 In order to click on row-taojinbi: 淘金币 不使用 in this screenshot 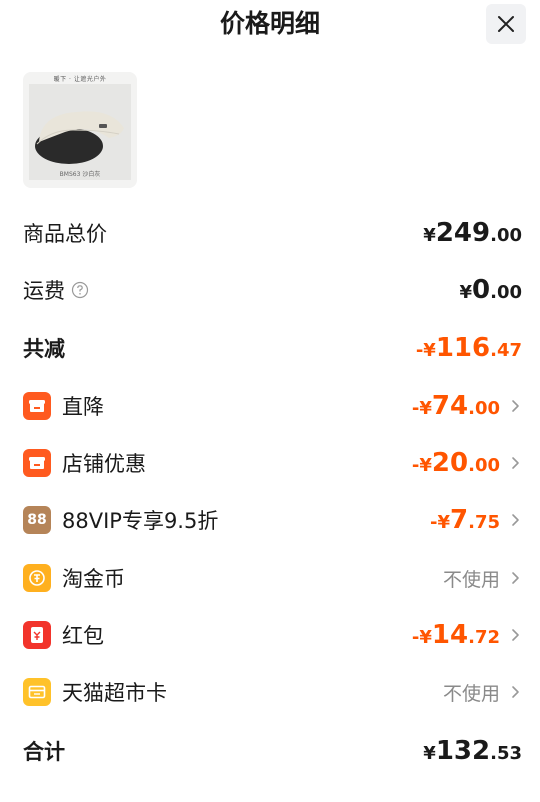, I will do `click(272, 578)`.